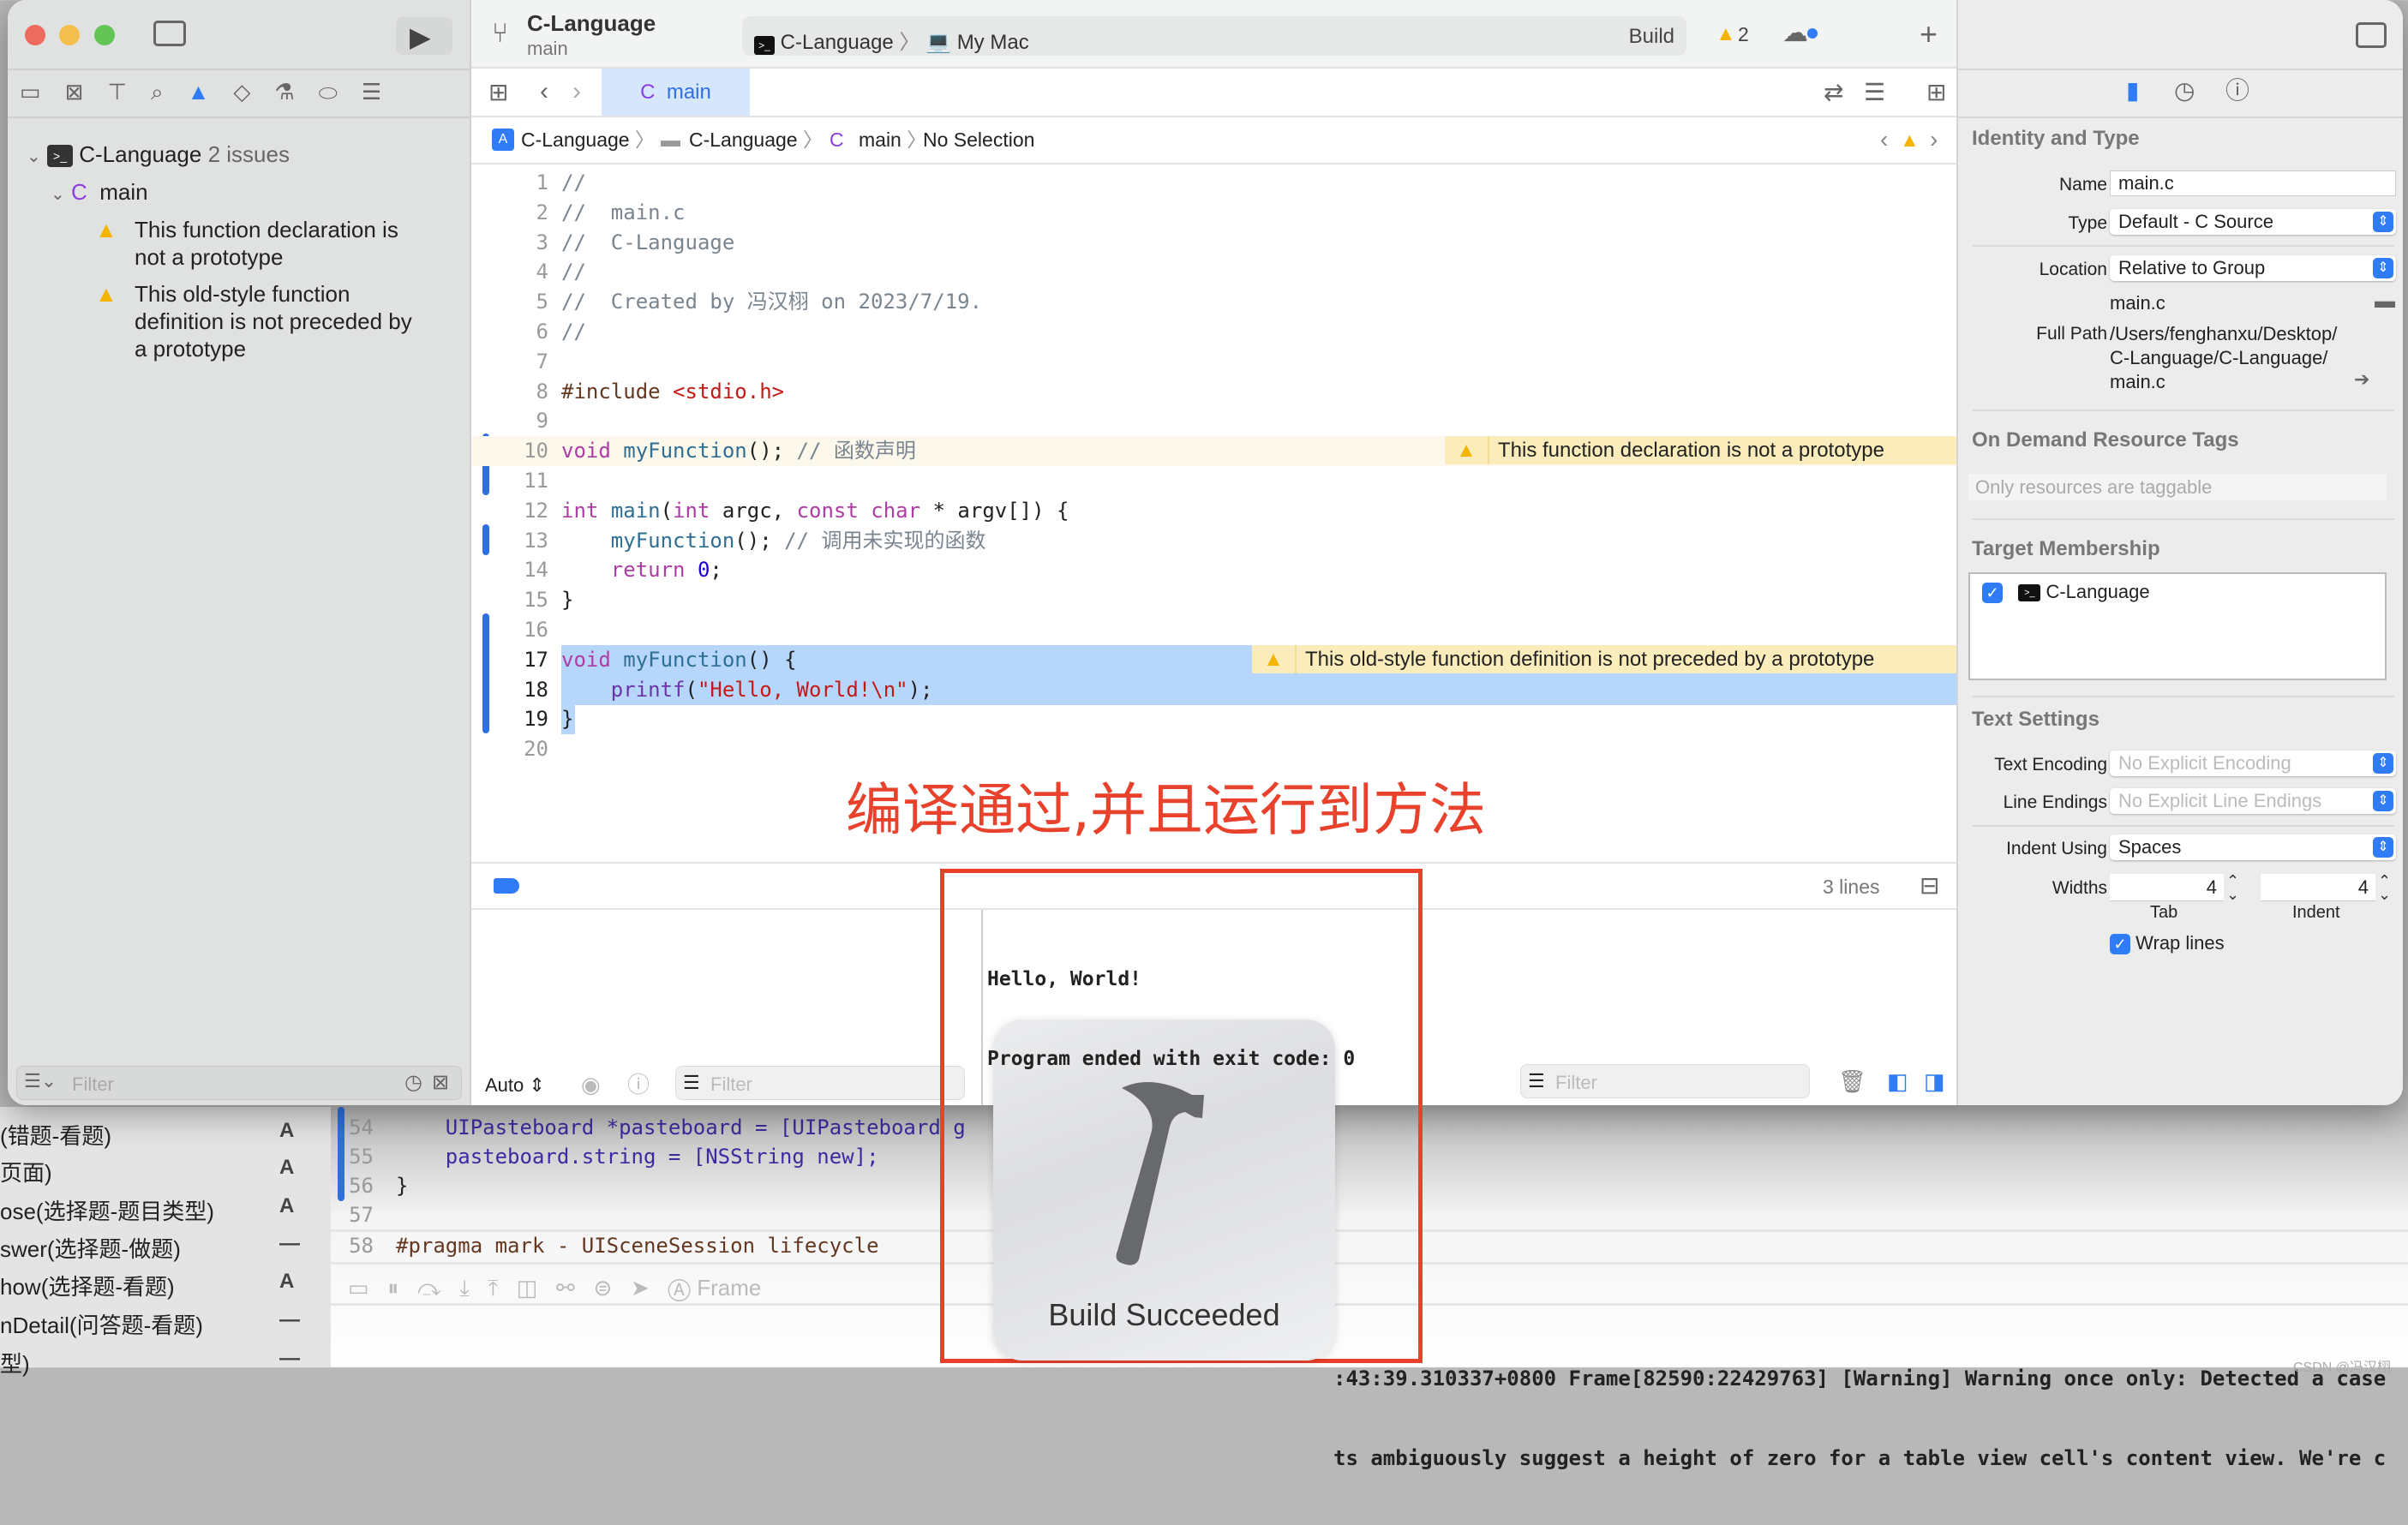 The height and width of the screenshot is (1525, 2408). Describe the element at coordinates (509, 690) in the screenshot. I see `line-number: 18` at that location.